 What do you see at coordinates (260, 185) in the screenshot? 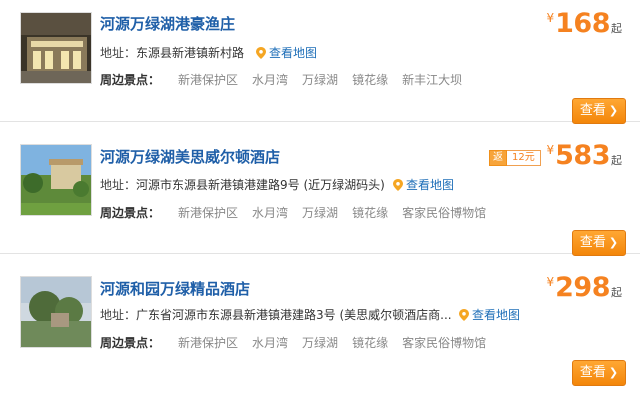
I see `address-text: 河源市东源县新港镇港建路9号 (近万绿湖码头)` at bounding box center [260, 185].